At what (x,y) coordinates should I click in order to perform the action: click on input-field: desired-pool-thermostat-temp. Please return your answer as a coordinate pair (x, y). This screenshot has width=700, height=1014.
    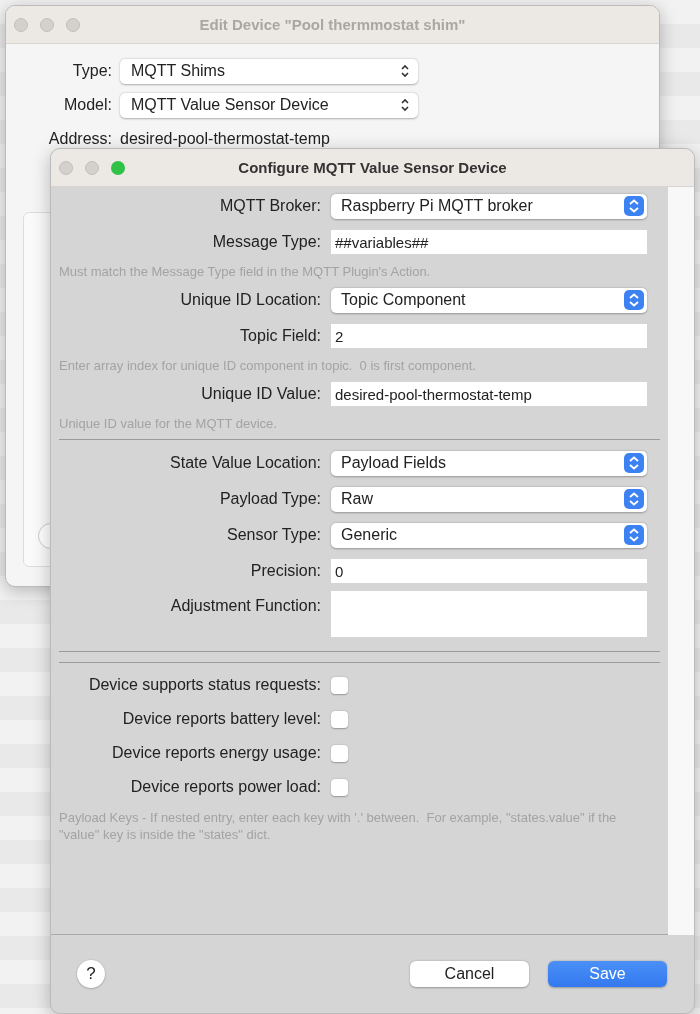
    Looking at the image, I should click on (489, 394).